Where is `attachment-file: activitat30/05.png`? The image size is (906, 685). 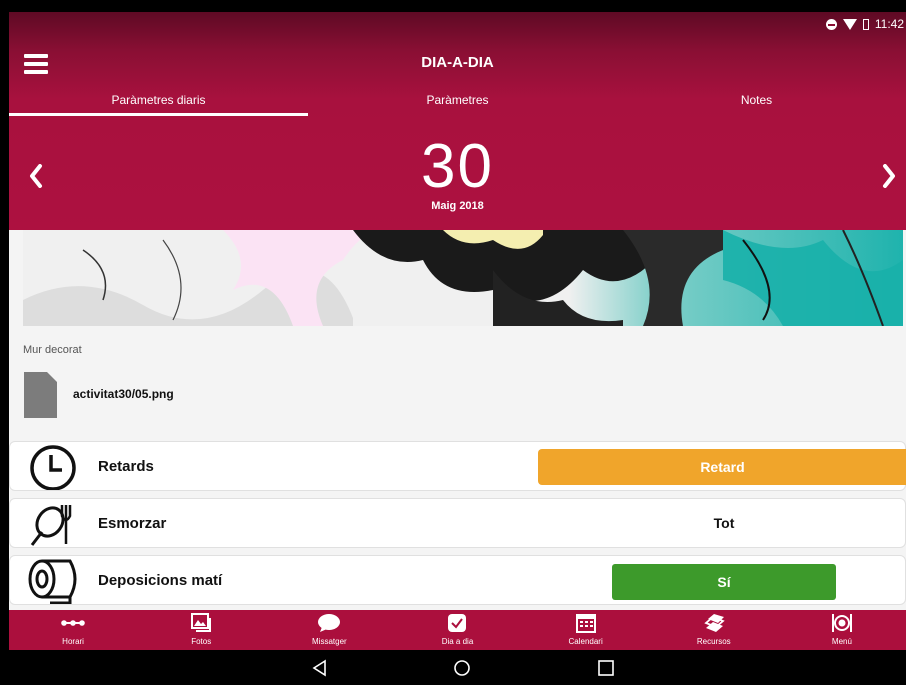
attachment-file: activitat30/05.png is located at coordinates (224, 395).